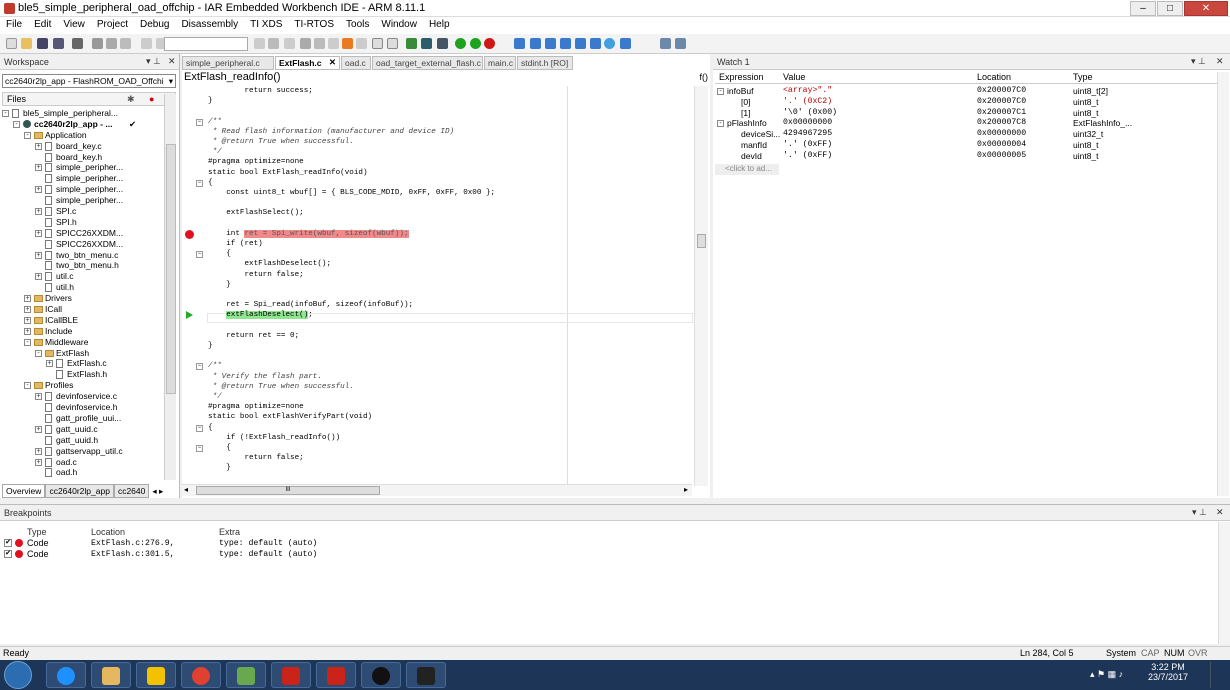 This screenshot has width=1230, height=690. What do you see at coordinates (79, 491) in the screenshot?
I see `tab-cc2640r2lp-app: cc2640r2lp_app` at bounding box center [79, 491].